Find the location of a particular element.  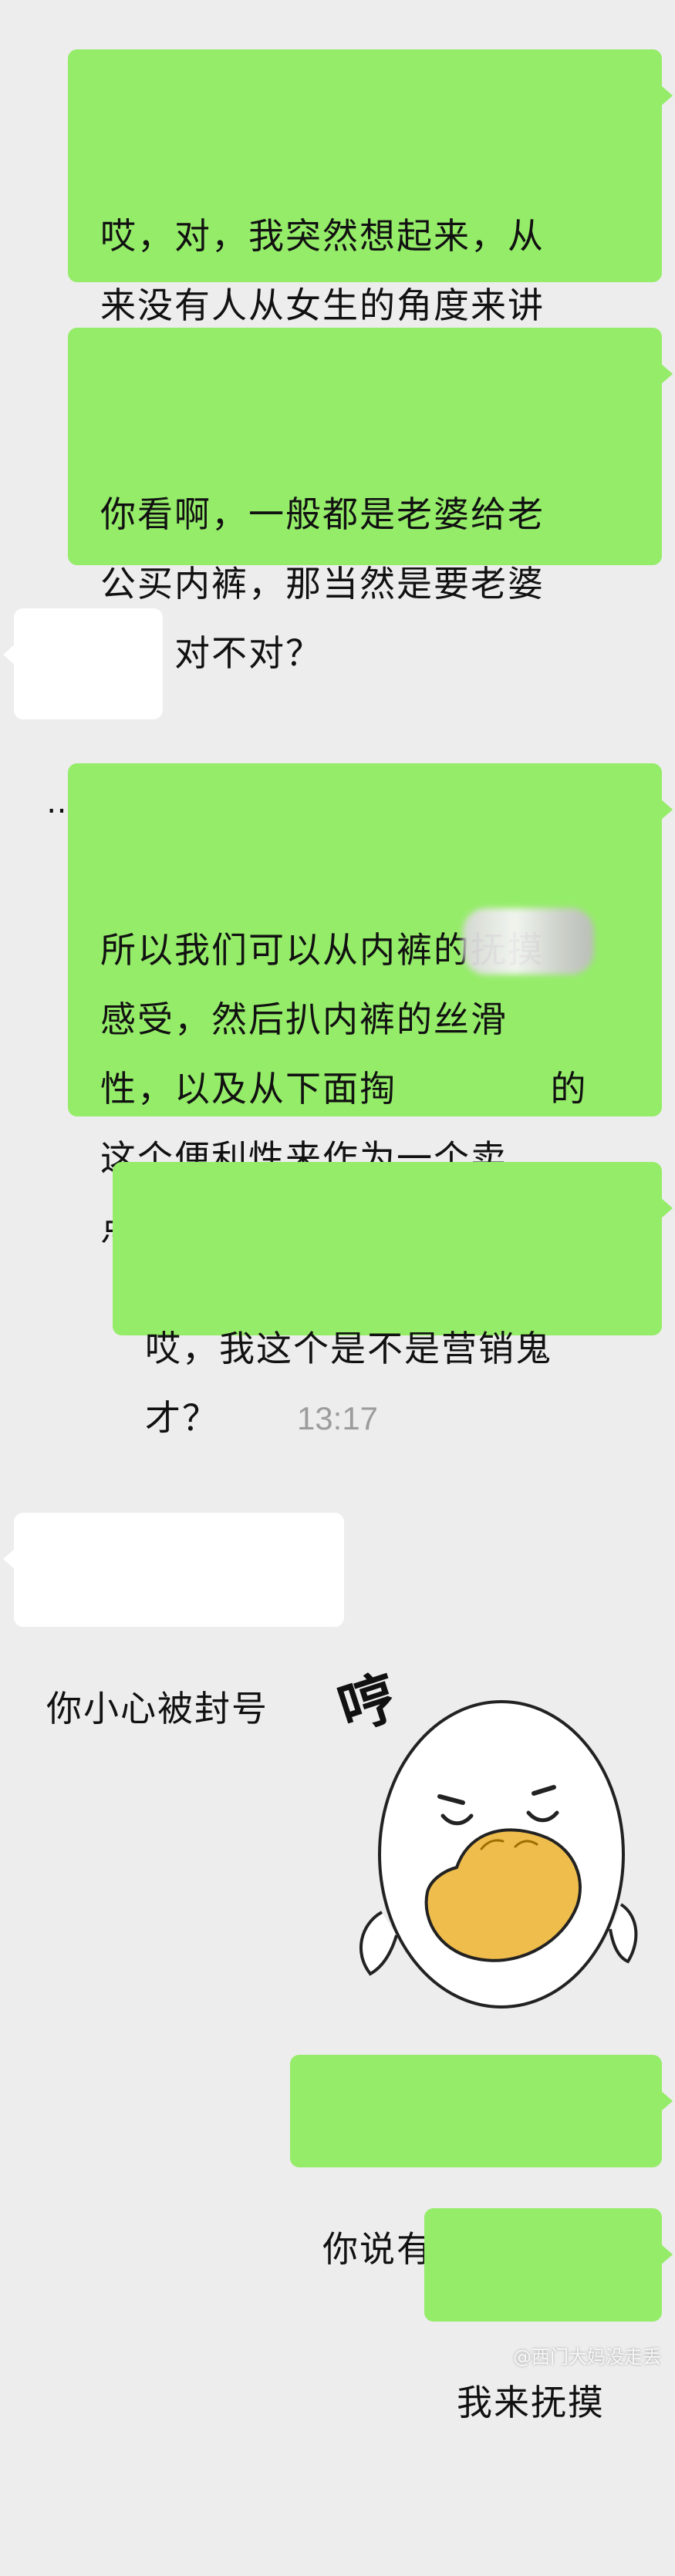

duck-sticker-icon: 哼 is located at coordinates (478, 1839).